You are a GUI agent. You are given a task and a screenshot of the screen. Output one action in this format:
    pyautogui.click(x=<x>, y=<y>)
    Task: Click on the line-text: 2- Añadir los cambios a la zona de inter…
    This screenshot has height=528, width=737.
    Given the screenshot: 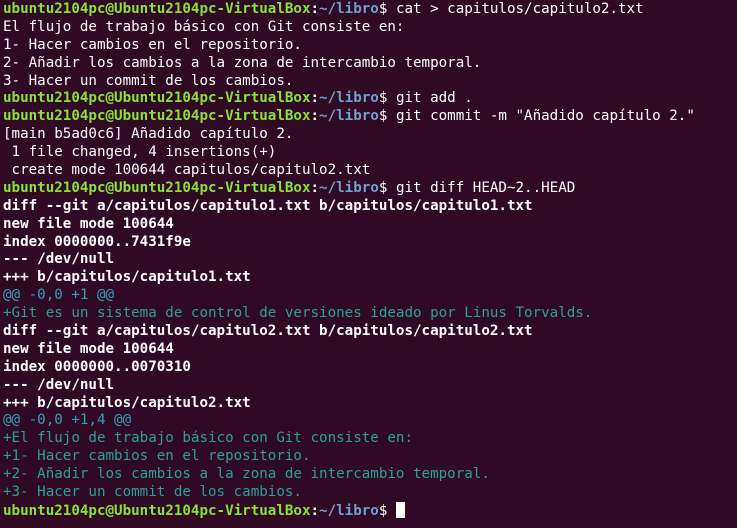 What is the action you would take?
    pyautogui.click(x=242, y=62)
    